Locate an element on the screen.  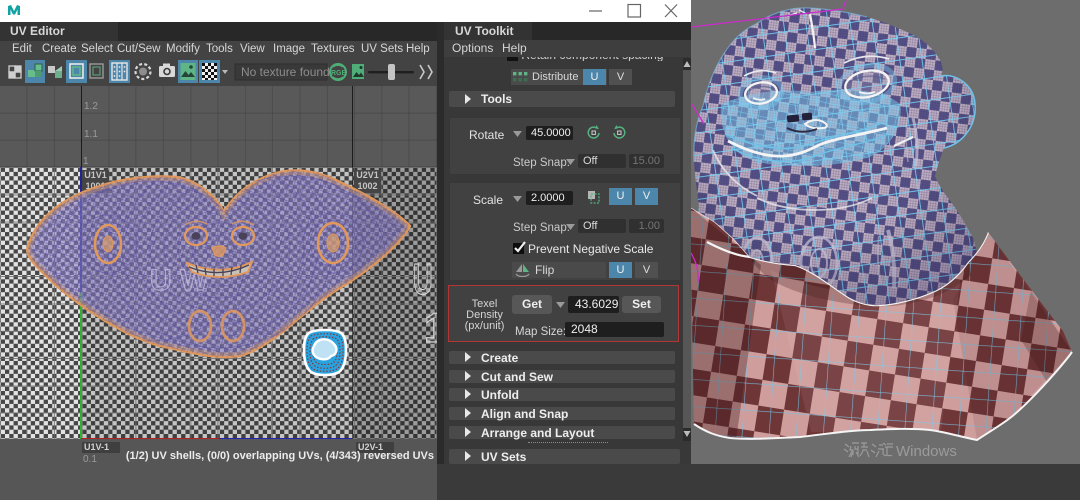
svg-text: Windows is located at coordinates (926, 451).